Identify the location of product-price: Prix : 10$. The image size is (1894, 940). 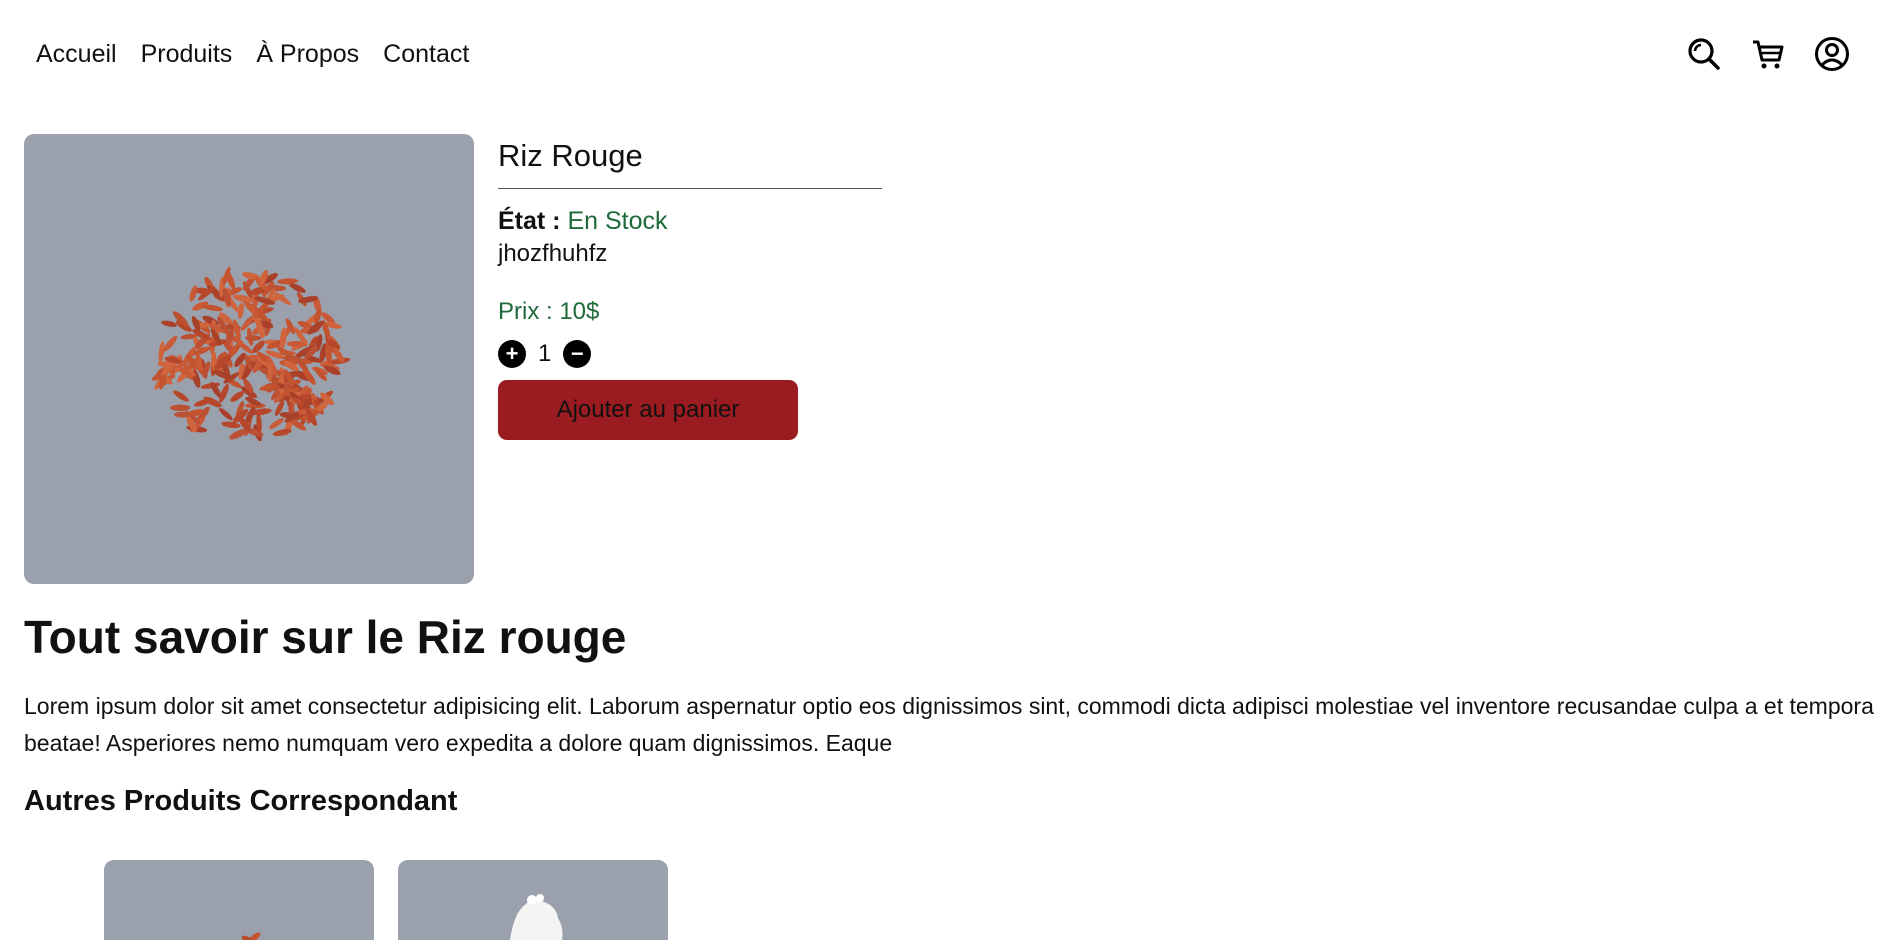
(549, 311).